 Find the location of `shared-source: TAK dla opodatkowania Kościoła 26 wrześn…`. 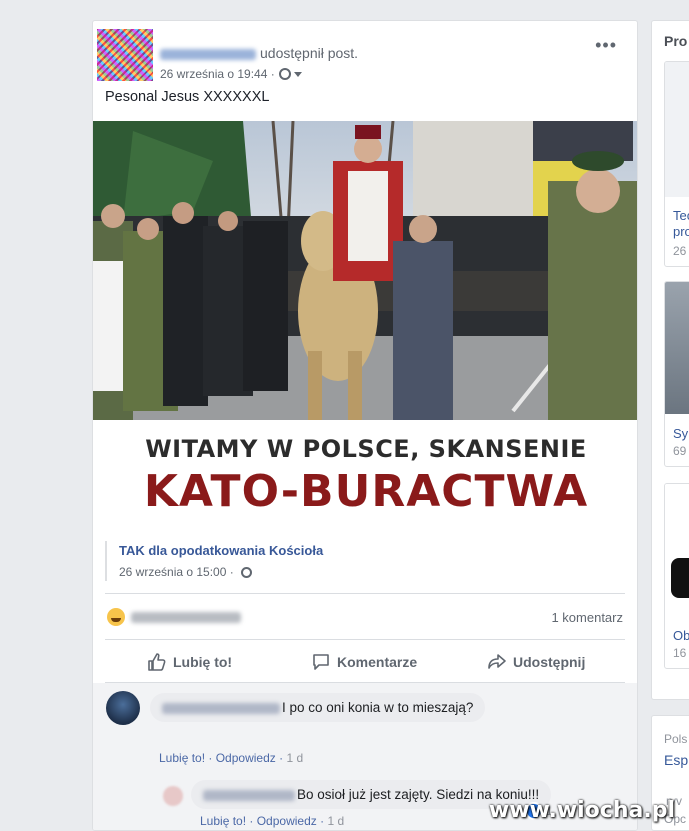

shared-source: TAK dla opodatkowania Kościoła 26 wrześn… is located at coordinates (214, 561).